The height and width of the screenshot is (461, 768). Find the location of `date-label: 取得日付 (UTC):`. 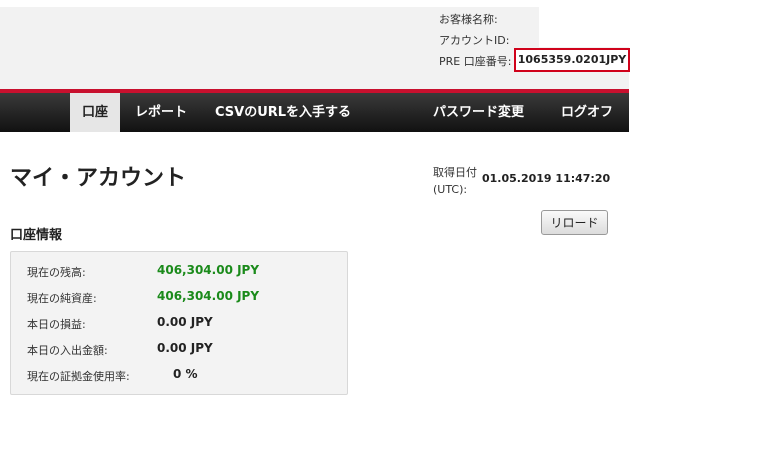

date-label: 取得日付 (UTC): is located at coordinates (455, 181).